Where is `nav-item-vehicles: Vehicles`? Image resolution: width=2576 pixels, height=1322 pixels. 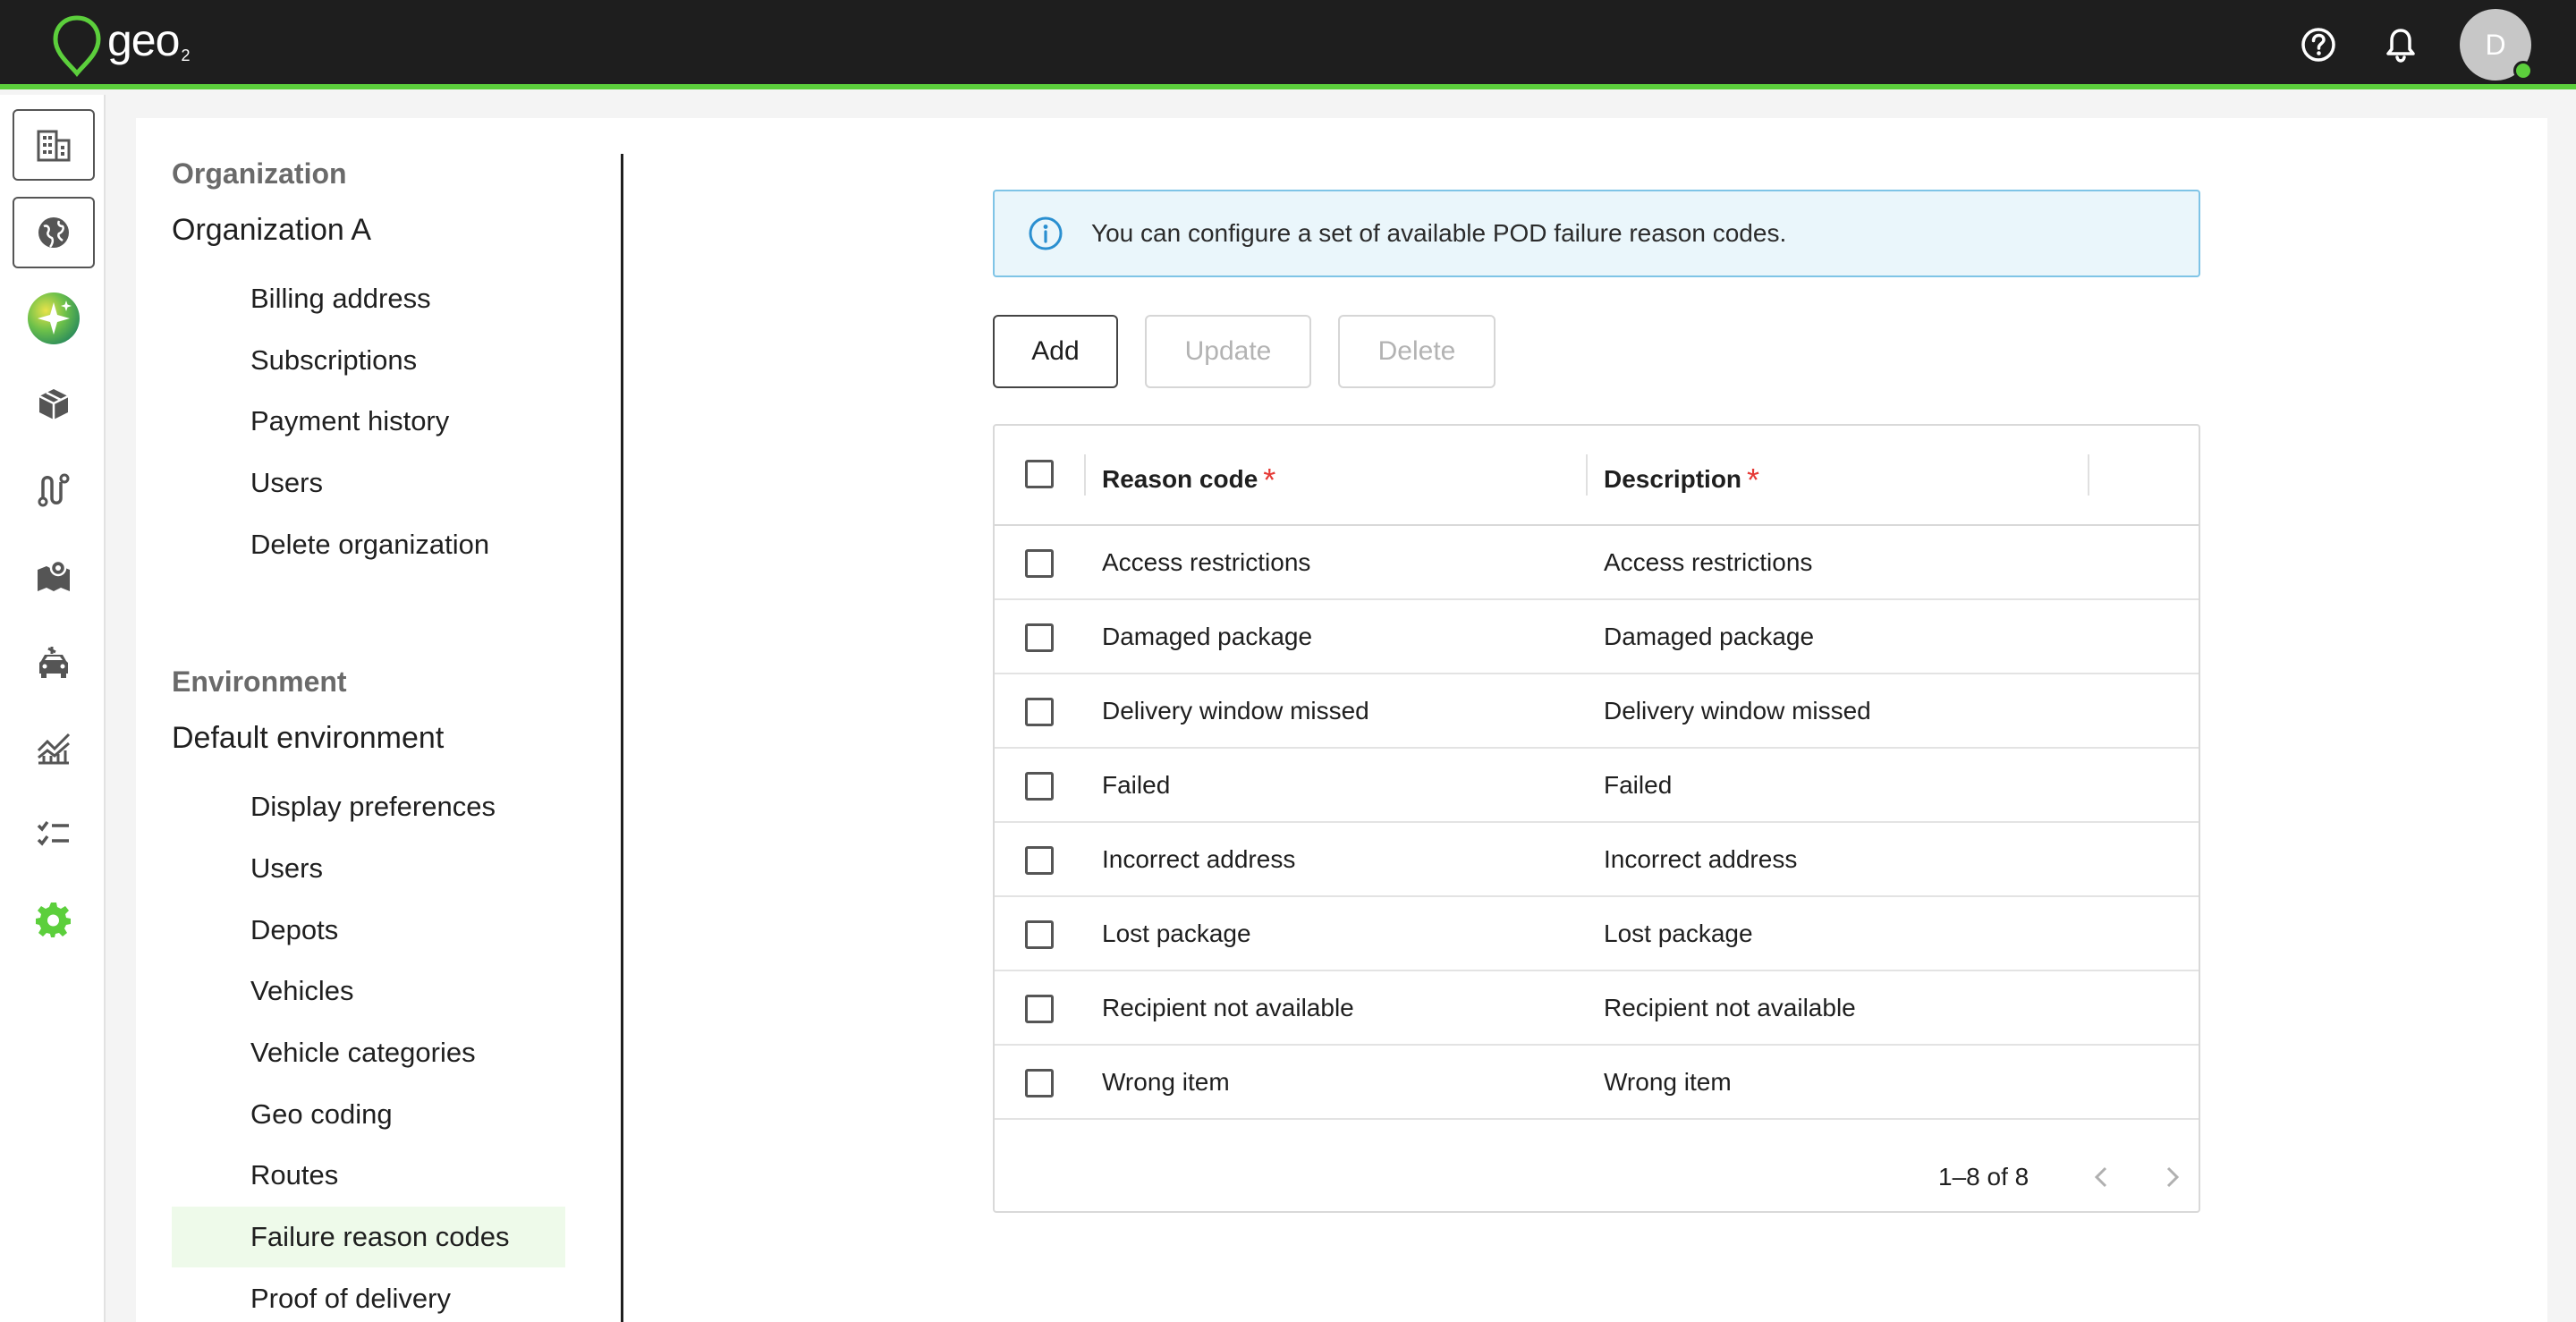
nav-item-vehicles: Vehicles is located at coordinates (368, 991).